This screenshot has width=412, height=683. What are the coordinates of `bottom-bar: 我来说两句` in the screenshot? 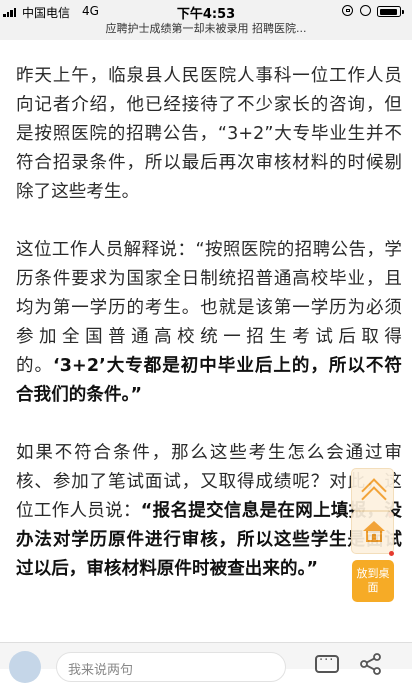 It's located at (206, 662).